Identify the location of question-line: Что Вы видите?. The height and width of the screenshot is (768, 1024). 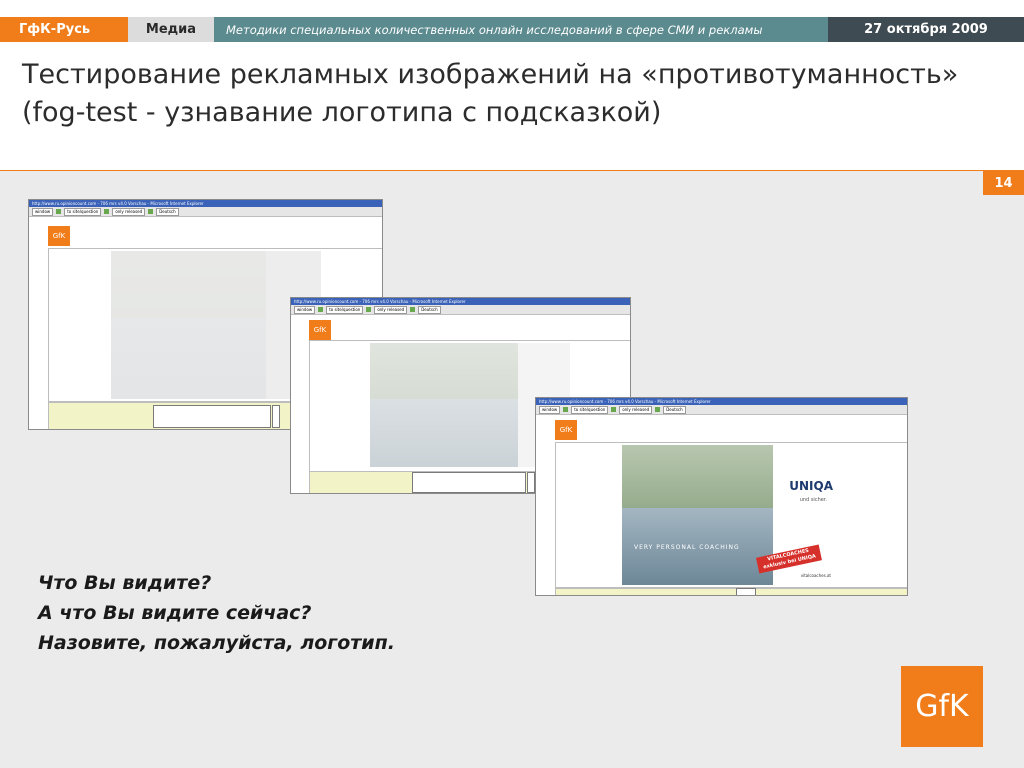
(125, 583).